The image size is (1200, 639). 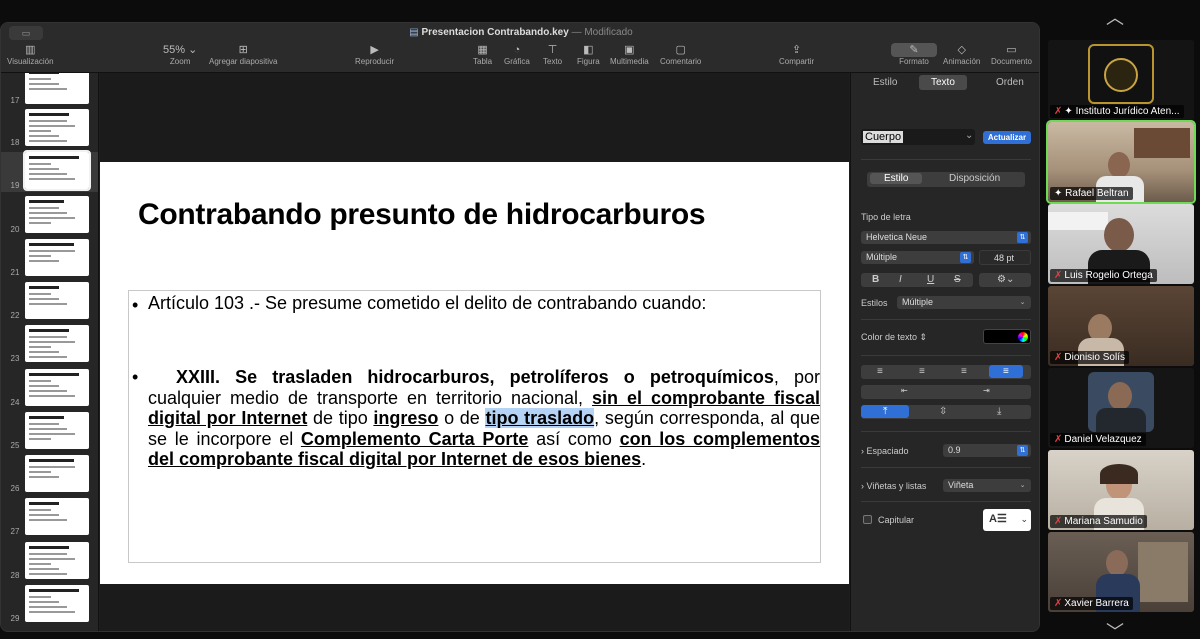 What do you see at coordinates (922, 371) in the screenshot?
I see `align-center-icon: ≡` at bounding box center [922, 371].